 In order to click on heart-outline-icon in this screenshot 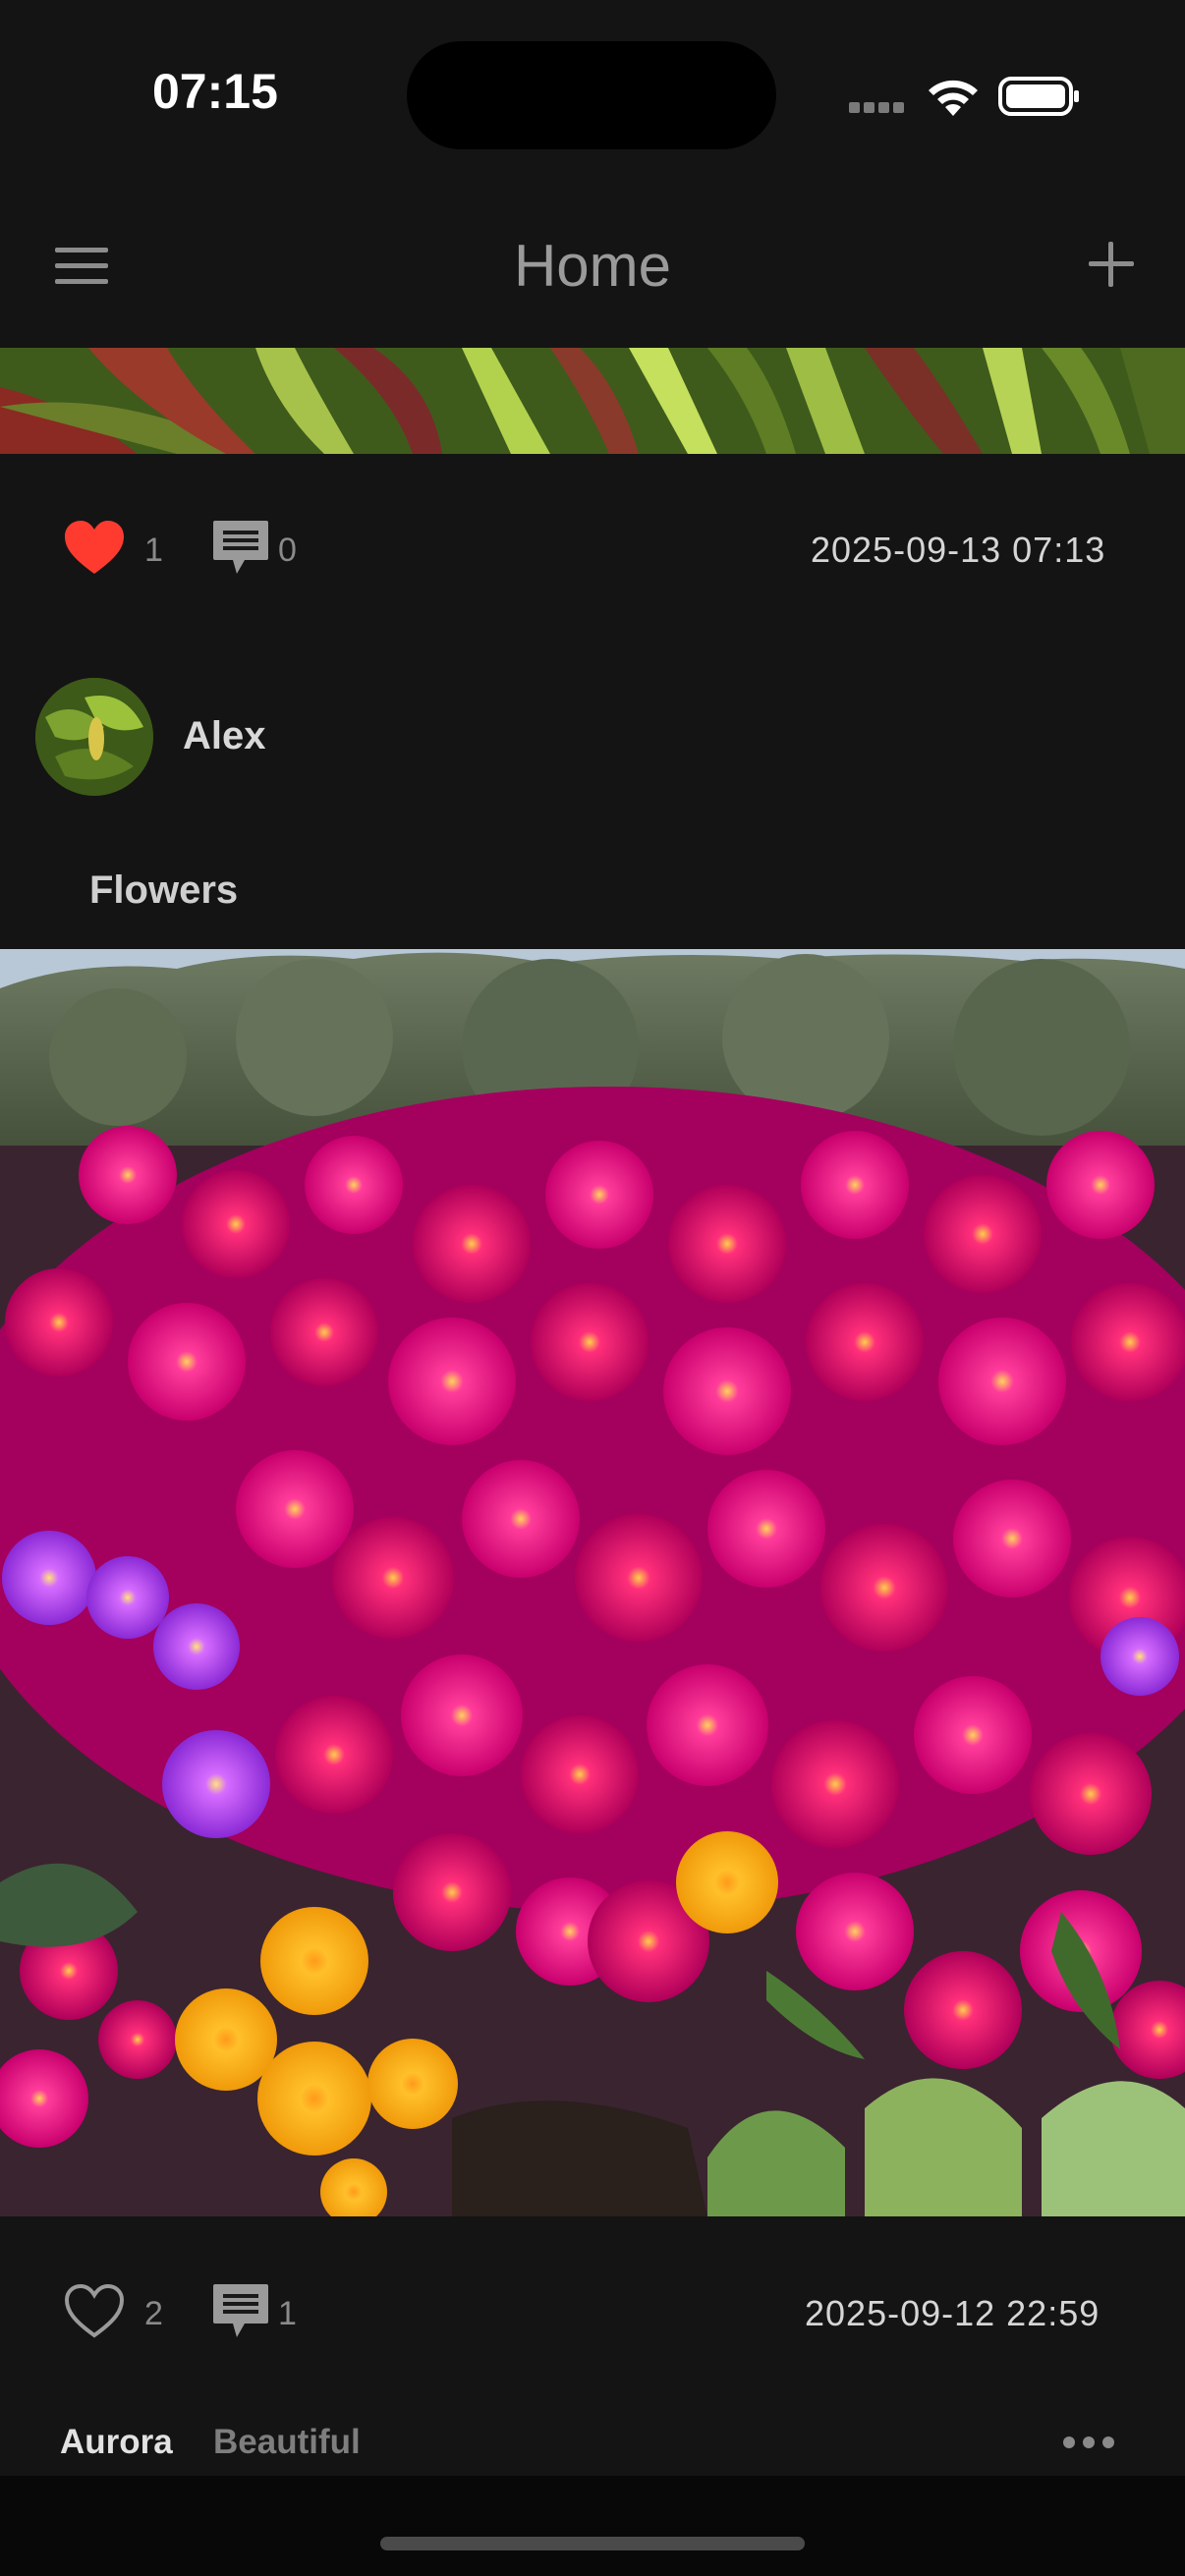, I will do `click(95, 2310)`.